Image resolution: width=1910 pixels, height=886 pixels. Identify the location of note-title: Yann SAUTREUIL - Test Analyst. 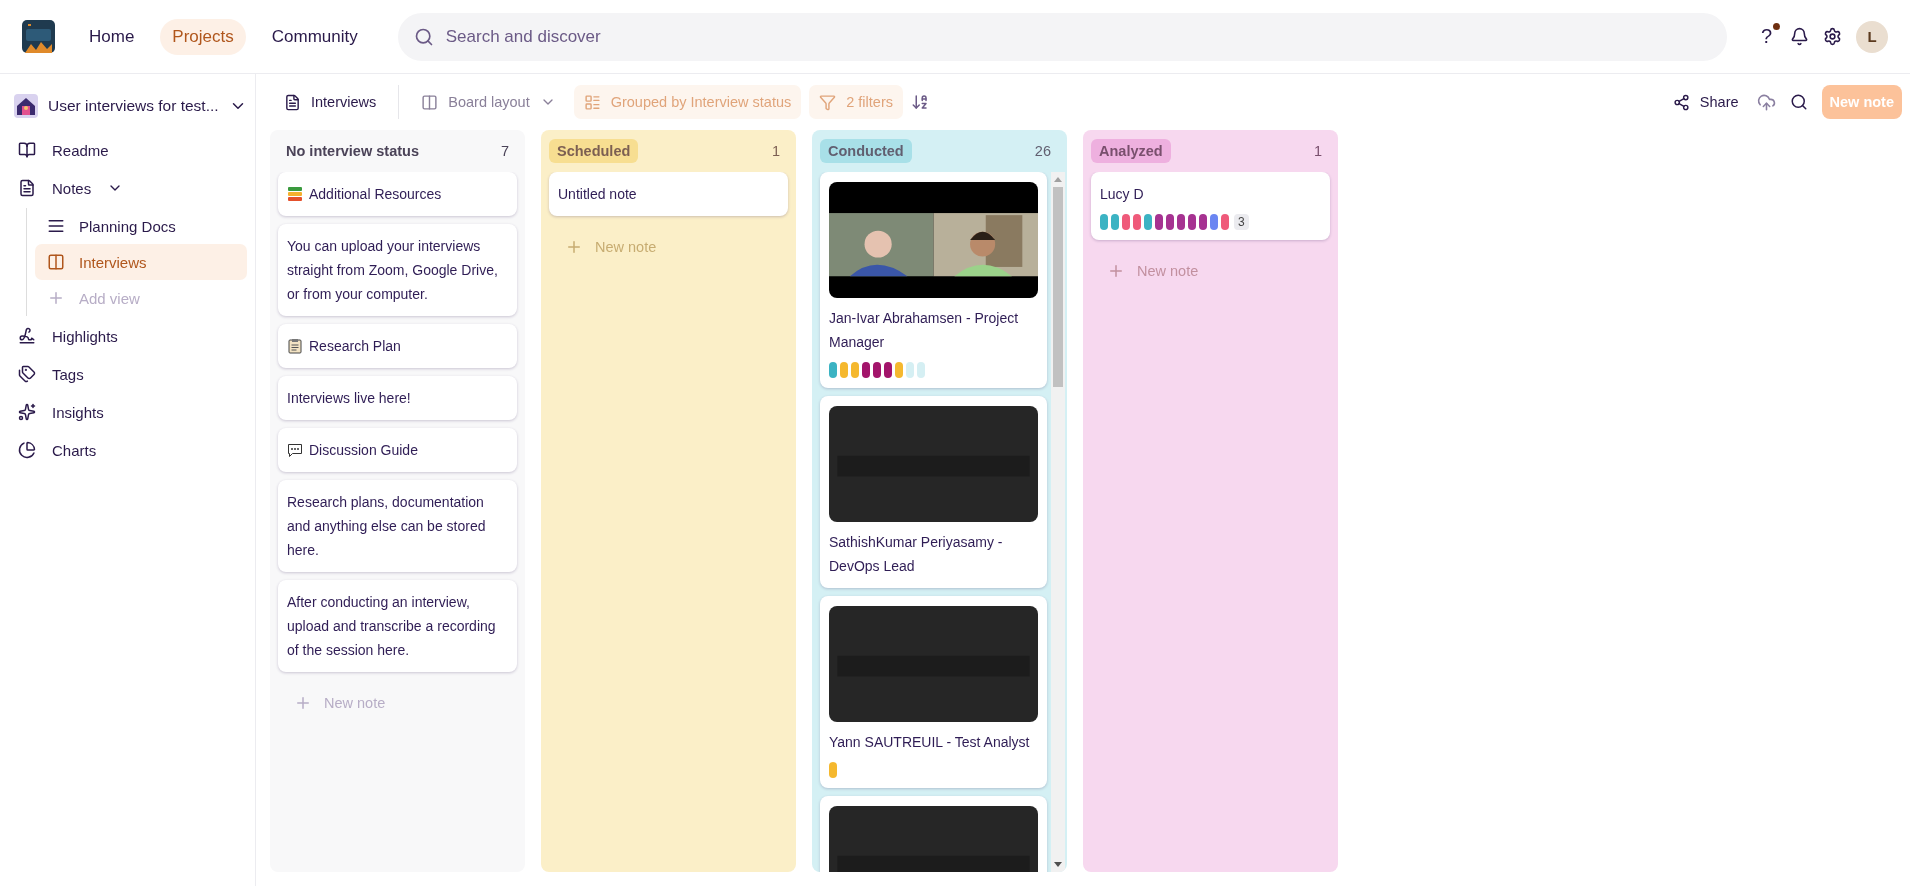
(929, 742).